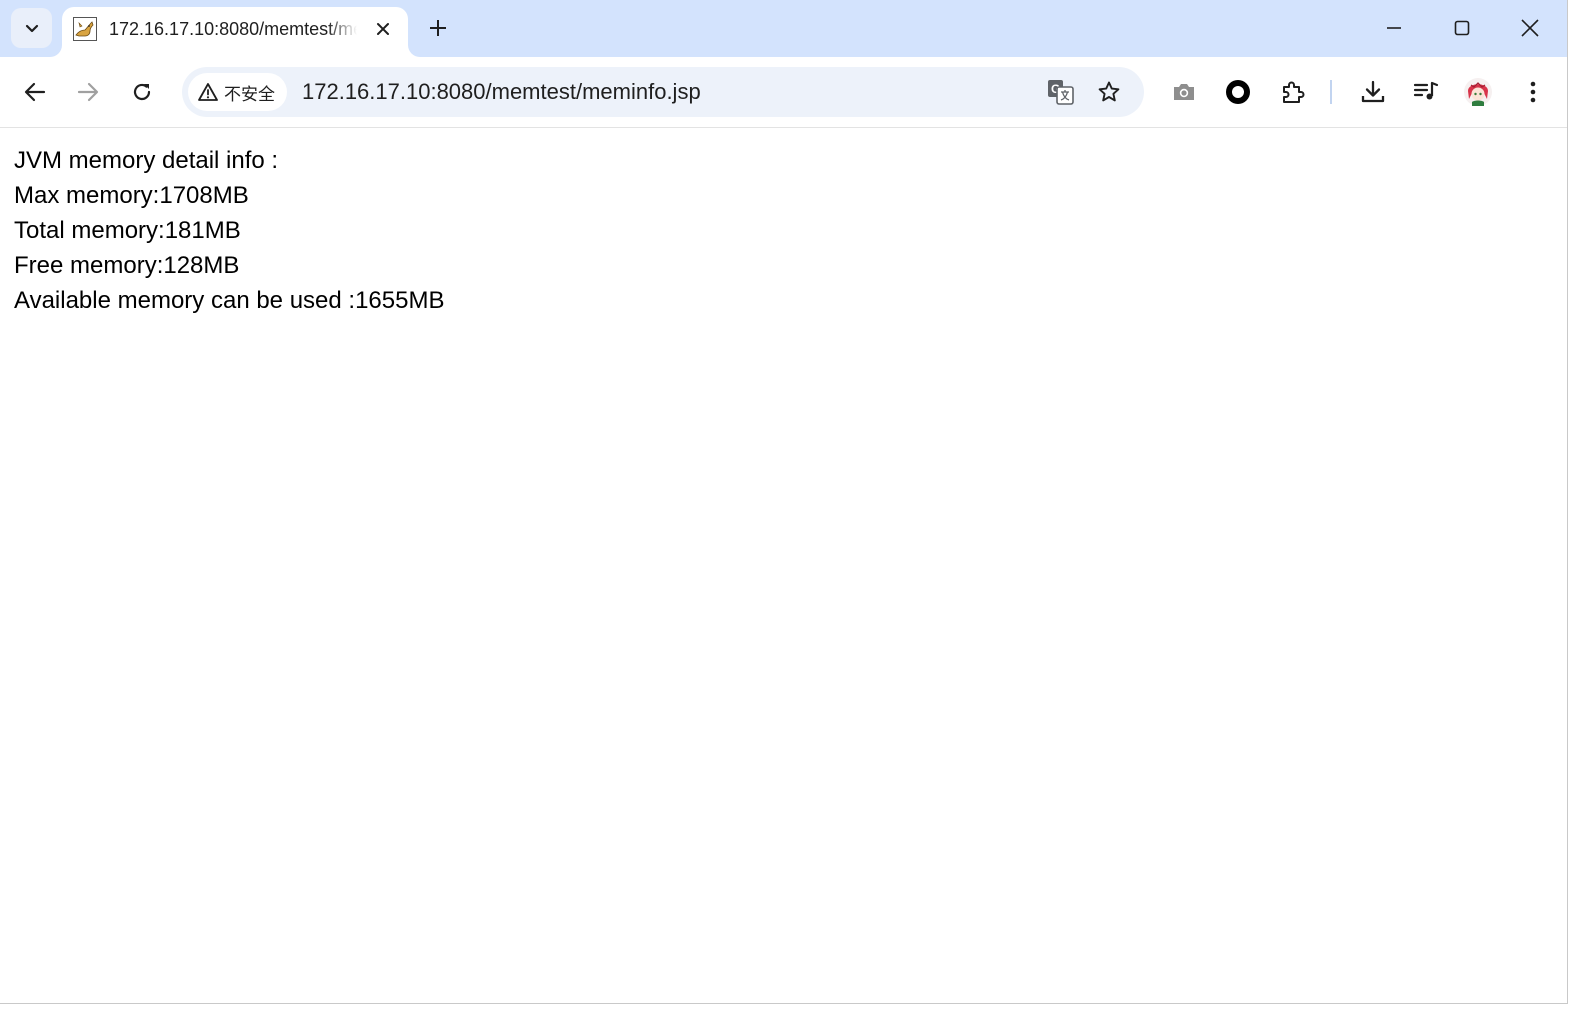 Image resolution: width=1576 pixels, height=1011 pixels. I want to click on reload-button, so click(142, 92).